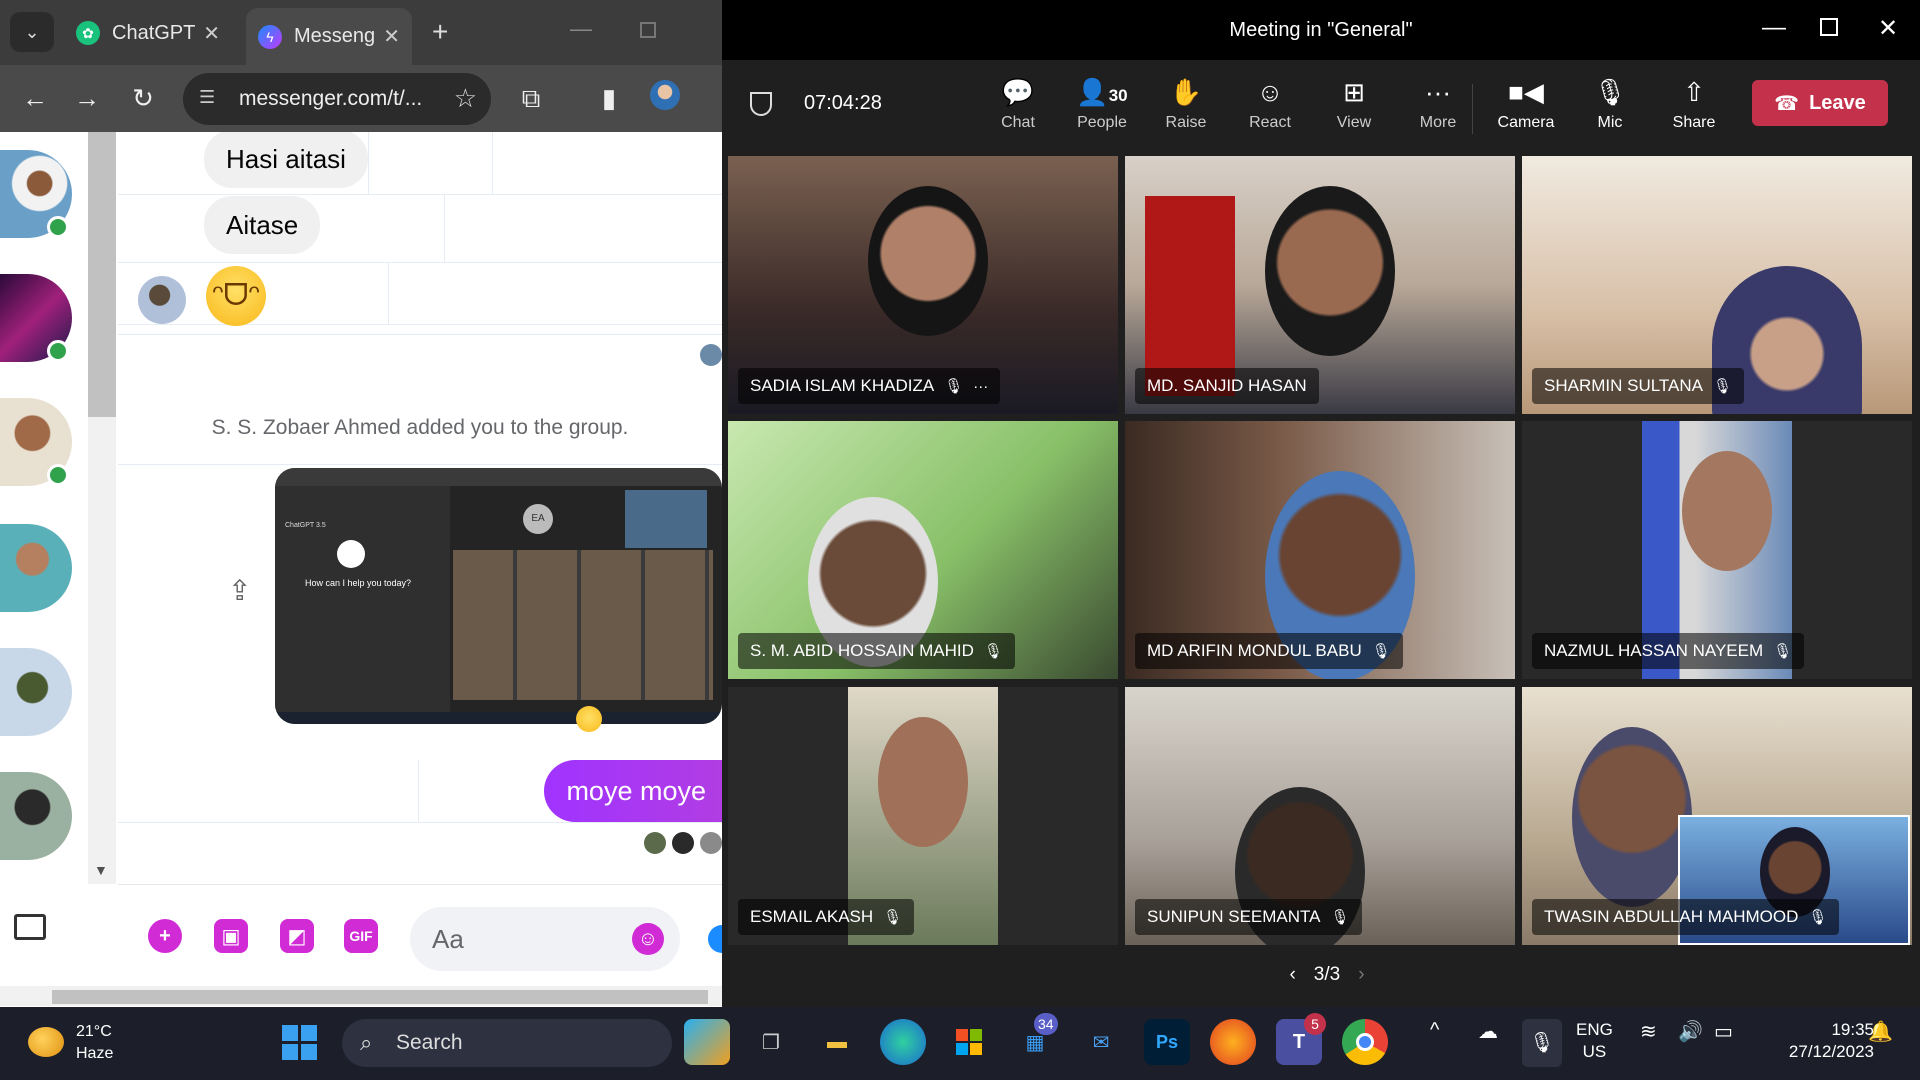 Image resolution: width=1920 pixels, height=1080 pixels. Describe the element at coordinates (923, 550) in the screenshot. I see `video-tile: S. M. ABID HOSSAIN MAHID 🎙` at that location.